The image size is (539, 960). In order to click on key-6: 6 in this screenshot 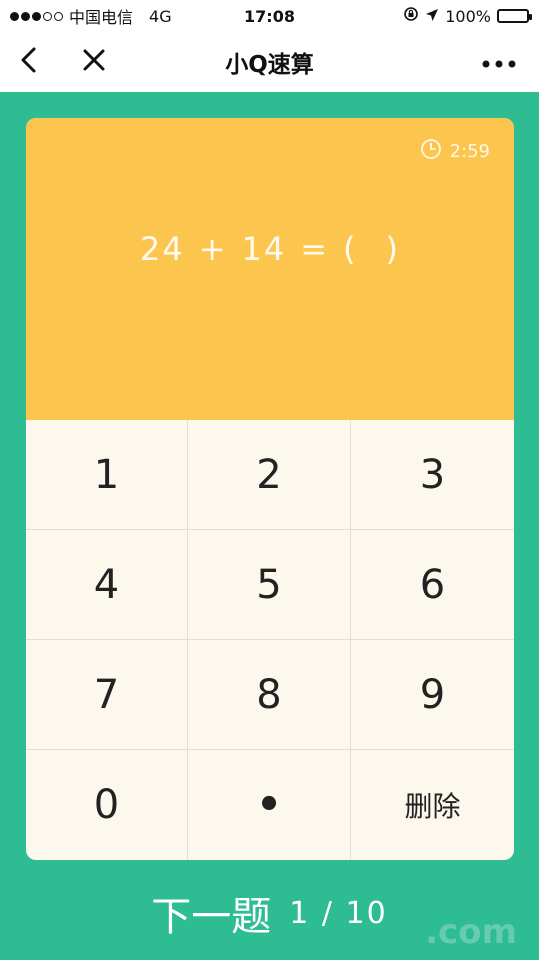, I will do `click(432, 585)`.